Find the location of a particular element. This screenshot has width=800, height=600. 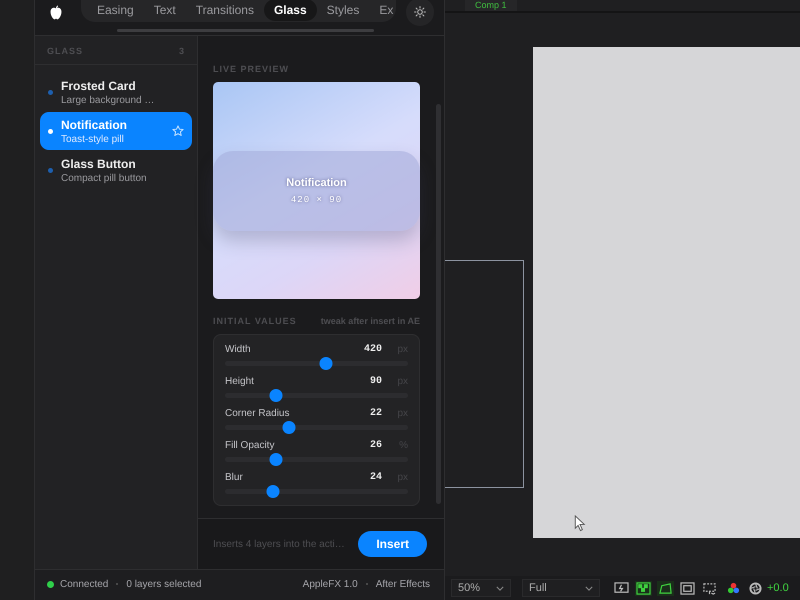

tab-scrollbar is located at coordinates (245, 30).